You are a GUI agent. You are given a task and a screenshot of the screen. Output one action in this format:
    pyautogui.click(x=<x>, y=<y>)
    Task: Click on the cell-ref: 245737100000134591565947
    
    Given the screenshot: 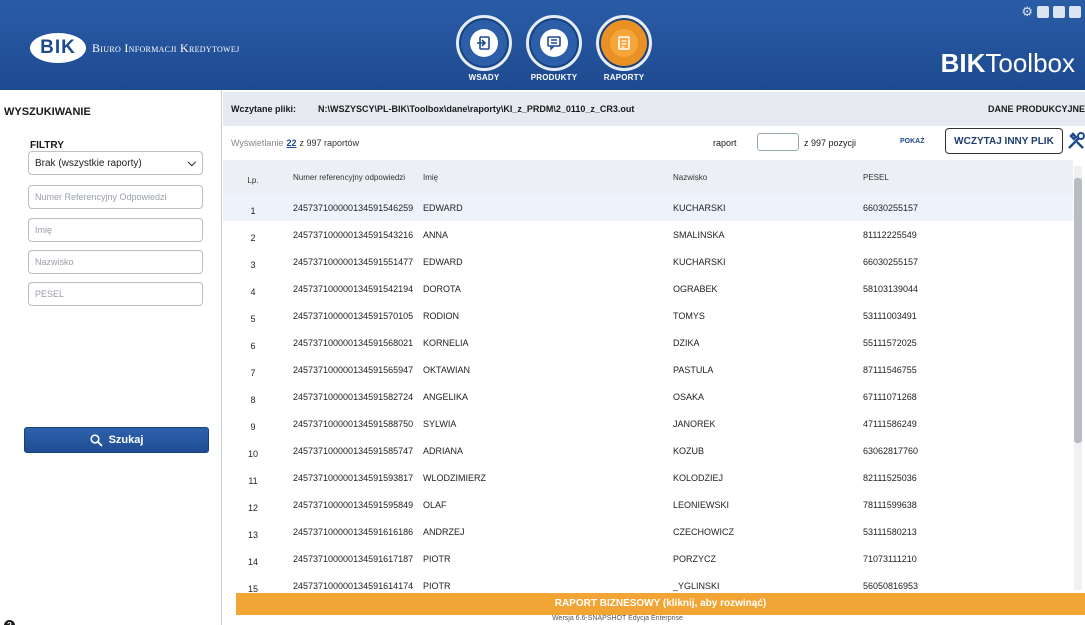 What is the action you would take?
    pyautogui.click(x=353, y=369)
    